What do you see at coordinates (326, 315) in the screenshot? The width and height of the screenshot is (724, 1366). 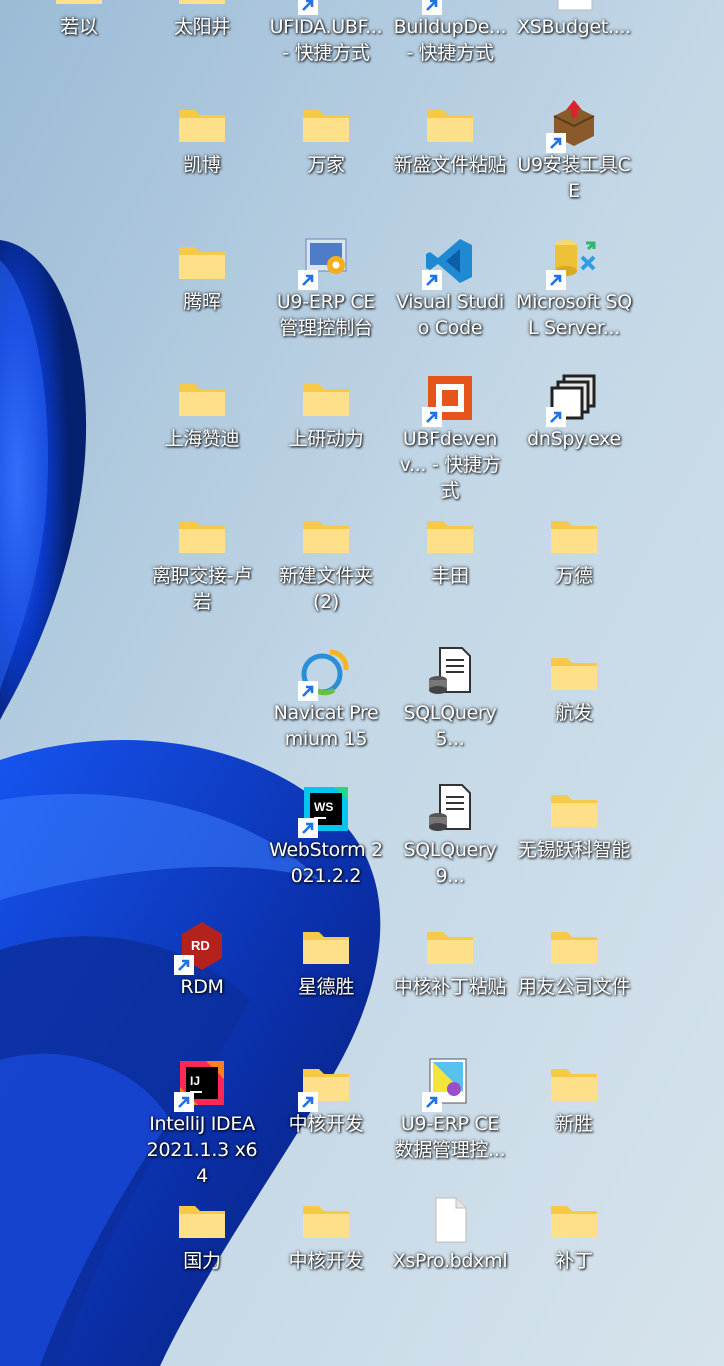 I see `desktop-icon-label: U9-ERP CE 管理控制台` at bounding box center [326, 315].